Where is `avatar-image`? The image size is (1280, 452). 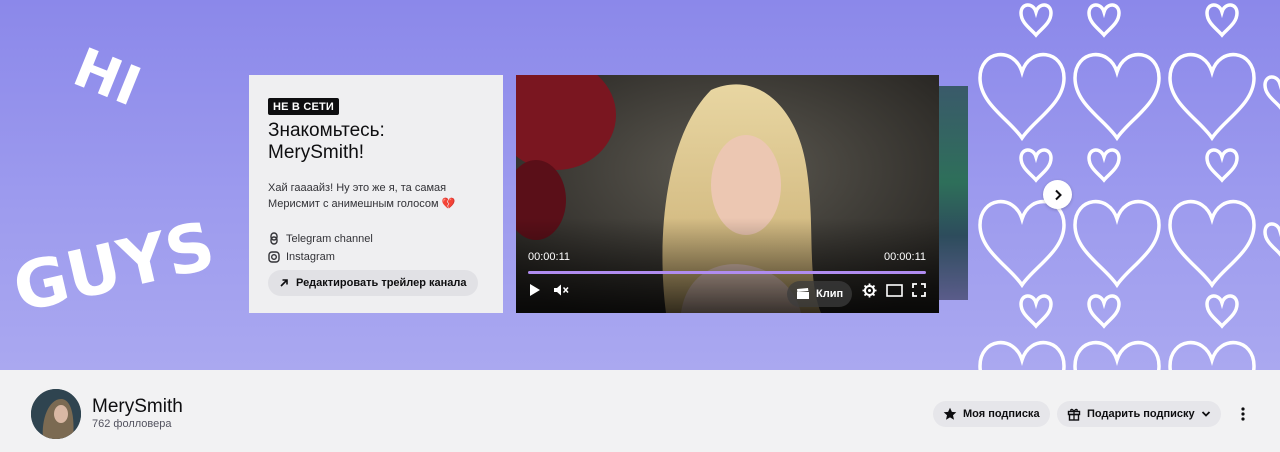
avatar-image is located at coordinates (56, 414).